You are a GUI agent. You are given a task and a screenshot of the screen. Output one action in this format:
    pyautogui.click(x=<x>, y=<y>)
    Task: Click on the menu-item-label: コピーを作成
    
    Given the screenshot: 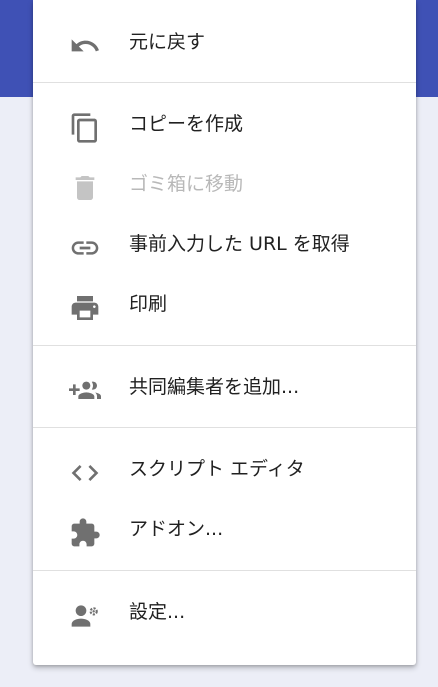 What is the action you would take?
    pyautogui.click(x=186, y=124)
    